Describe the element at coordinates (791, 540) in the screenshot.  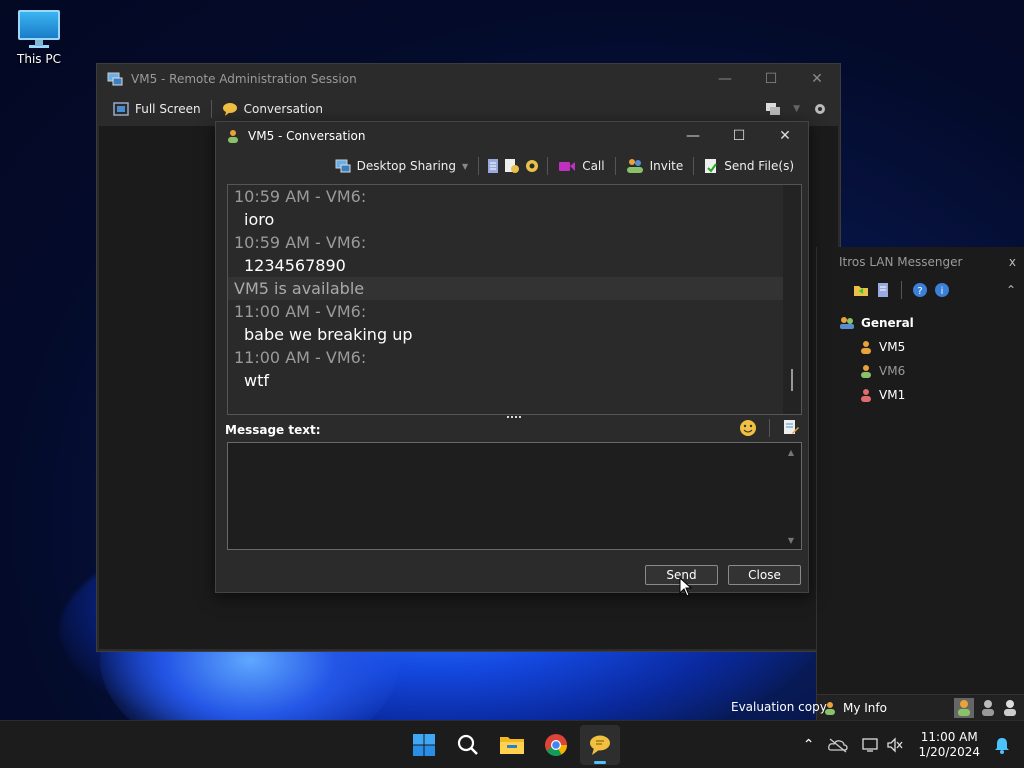
I see `input-scroll-down-icon: ▼` at that location.